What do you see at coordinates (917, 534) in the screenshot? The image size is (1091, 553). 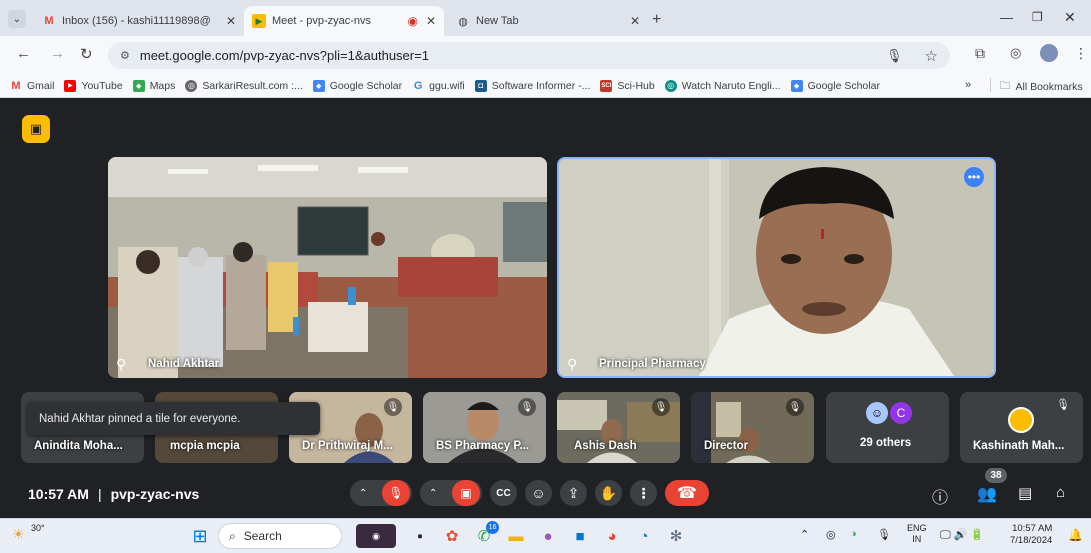 I see `language-indicator: ENG IN` at bounding box center [917, 534].